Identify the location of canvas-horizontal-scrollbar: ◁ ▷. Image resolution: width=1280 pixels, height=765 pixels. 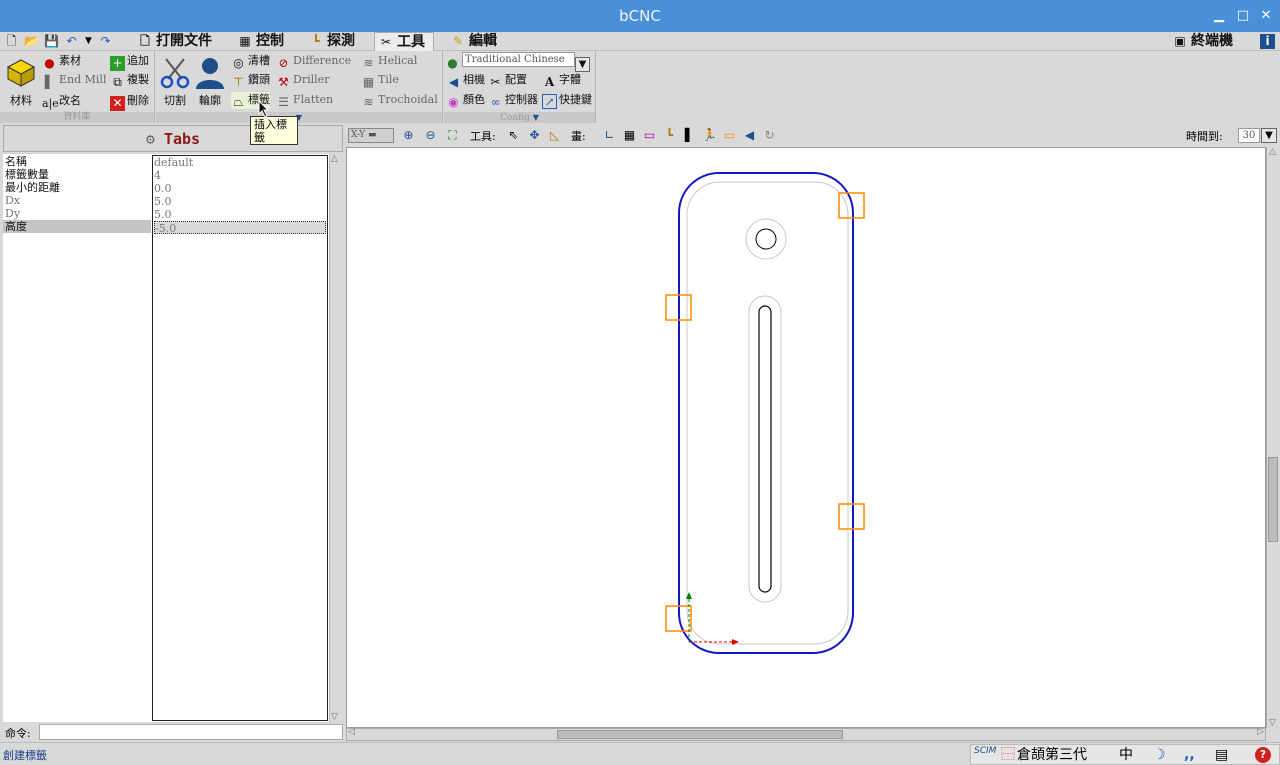
(806, 734).